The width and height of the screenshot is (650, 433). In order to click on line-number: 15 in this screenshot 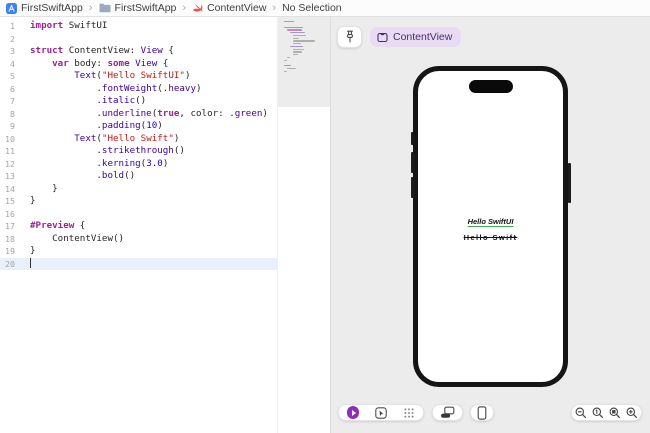, I will do `click(11, 201)`.